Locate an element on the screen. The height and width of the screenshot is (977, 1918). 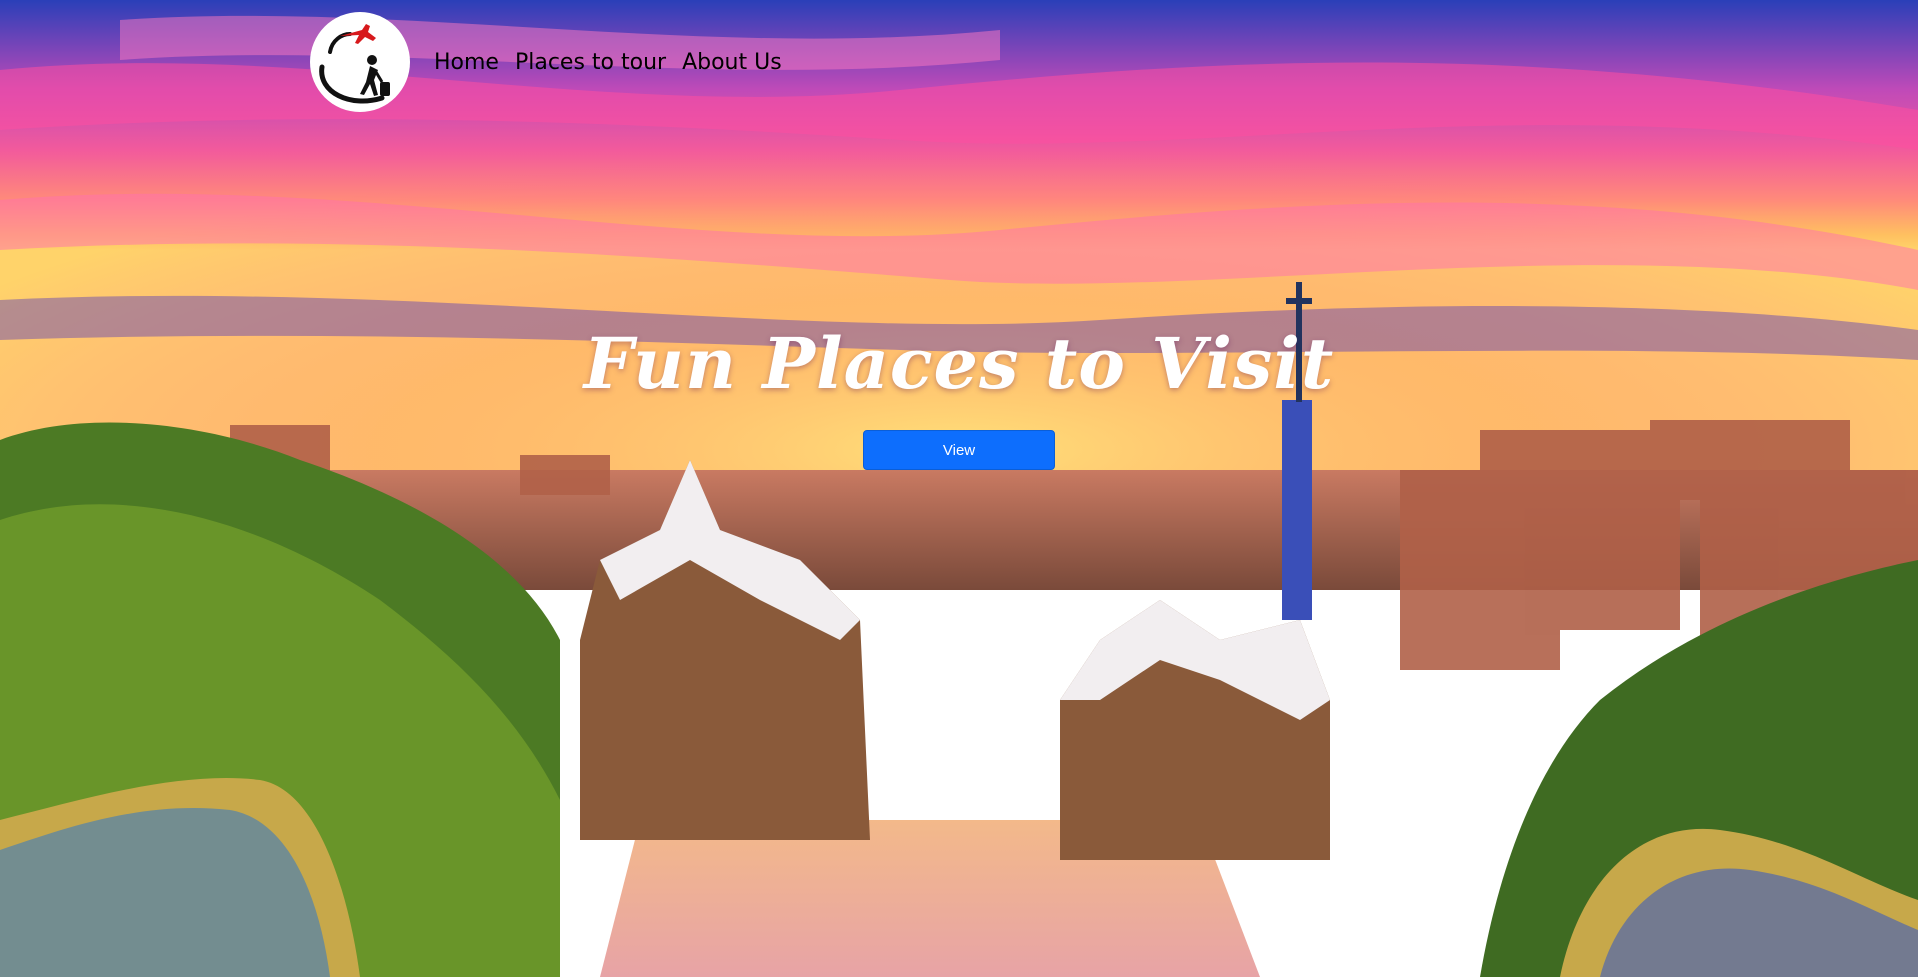
logo is located at coordinates (360, 62).